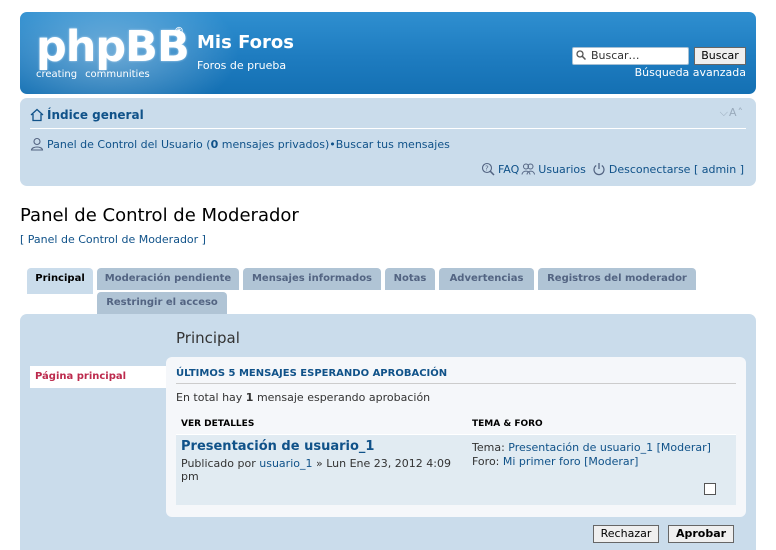 Image resolution: width=776 pixels, height=550 pixels. Describe the element at coordinates (388, 128) in the screenshot. I see `navbar-divider` at that location.